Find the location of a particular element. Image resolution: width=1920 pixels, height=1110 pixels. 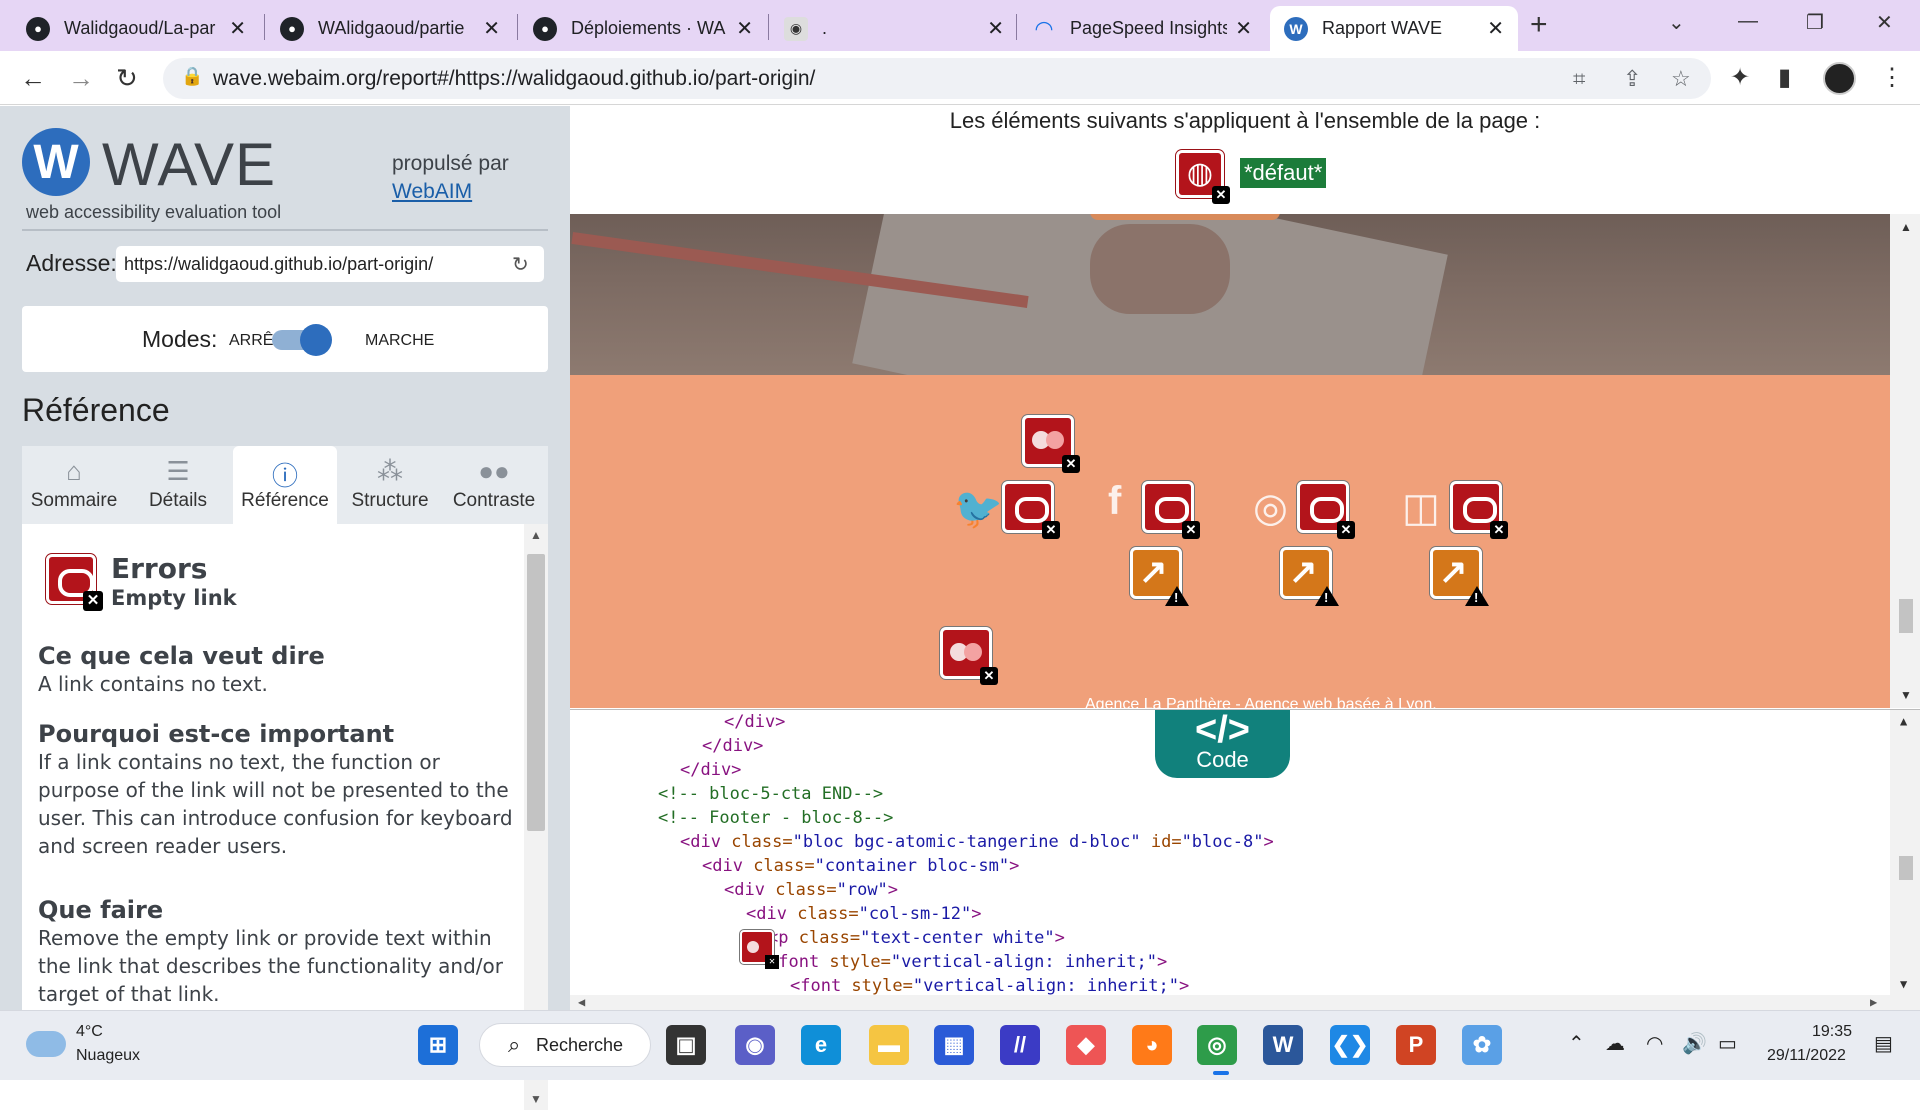

webaim-link: WebAIM is located at coordinates (432, 191).